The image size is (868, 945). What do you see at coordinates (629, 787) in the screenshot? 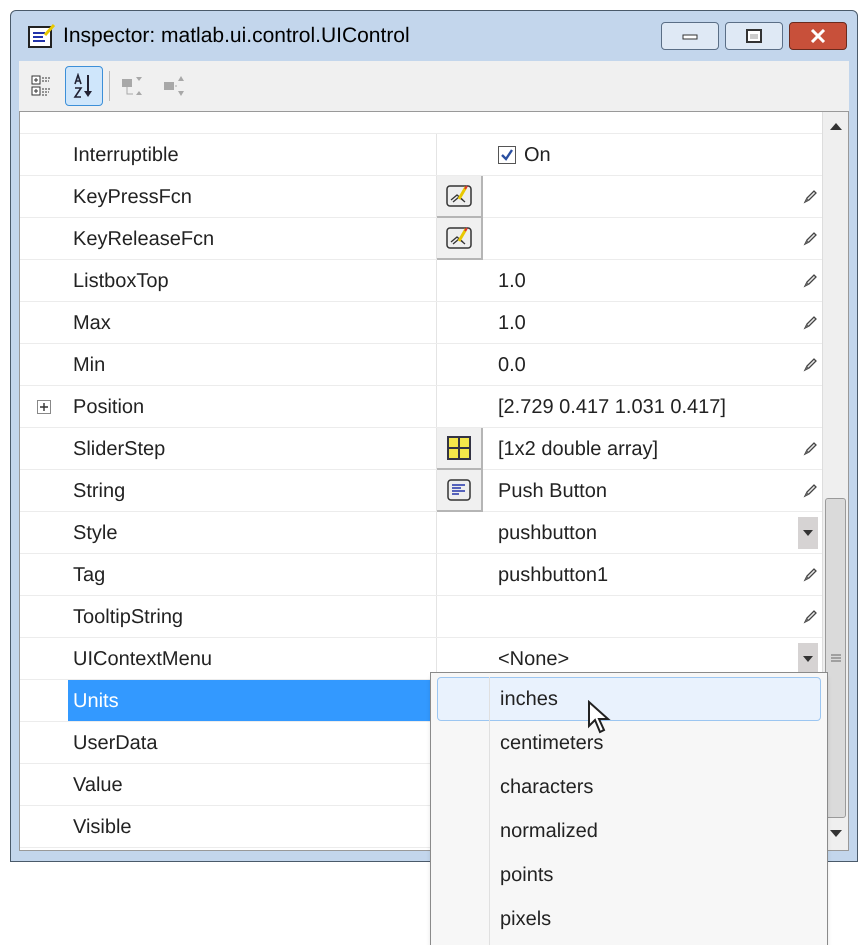
I see `dropdown-option: characters` at bounding box center [629, 787].